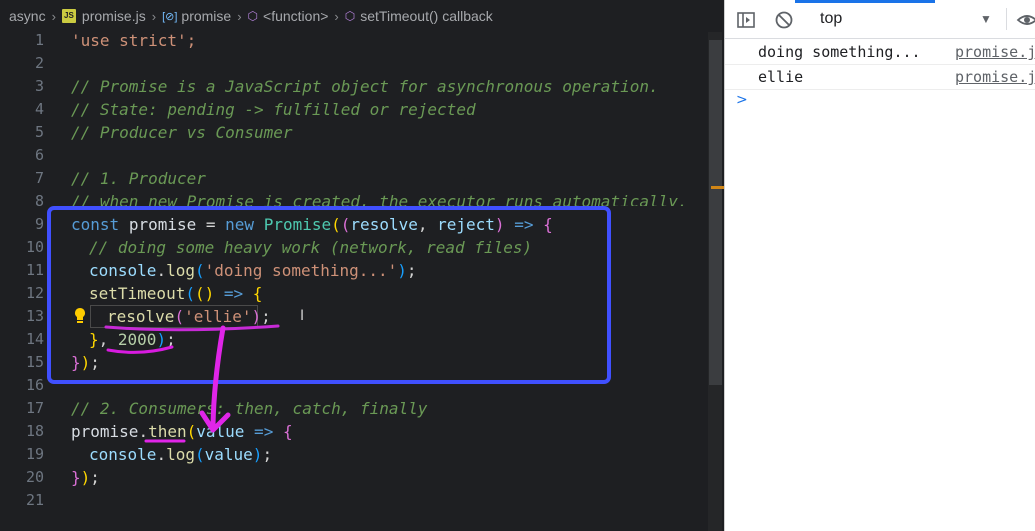 This screenshot has width=1035, height=531. Describe the element at coordinates (301, 270) in the screenshot. I see `string-token: 'doing something...'` at that location.